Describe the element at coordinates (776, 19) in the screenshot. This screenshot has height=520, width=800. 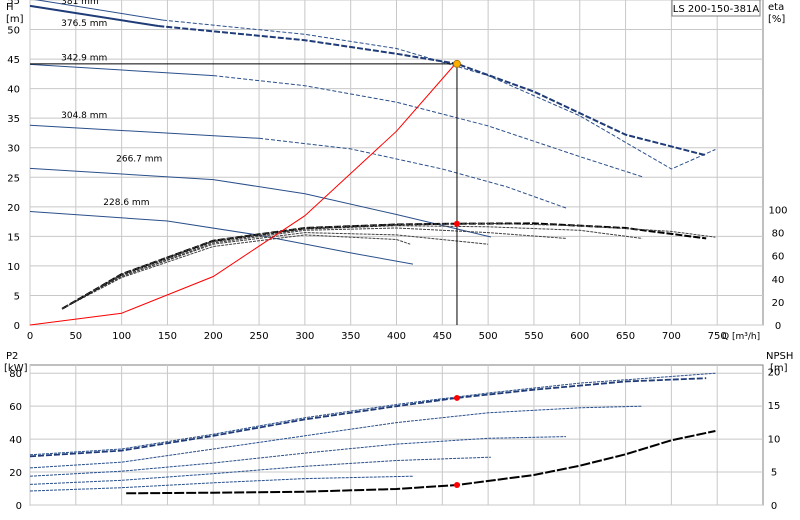
I see `eta-axis-unit: [%]` at that location.